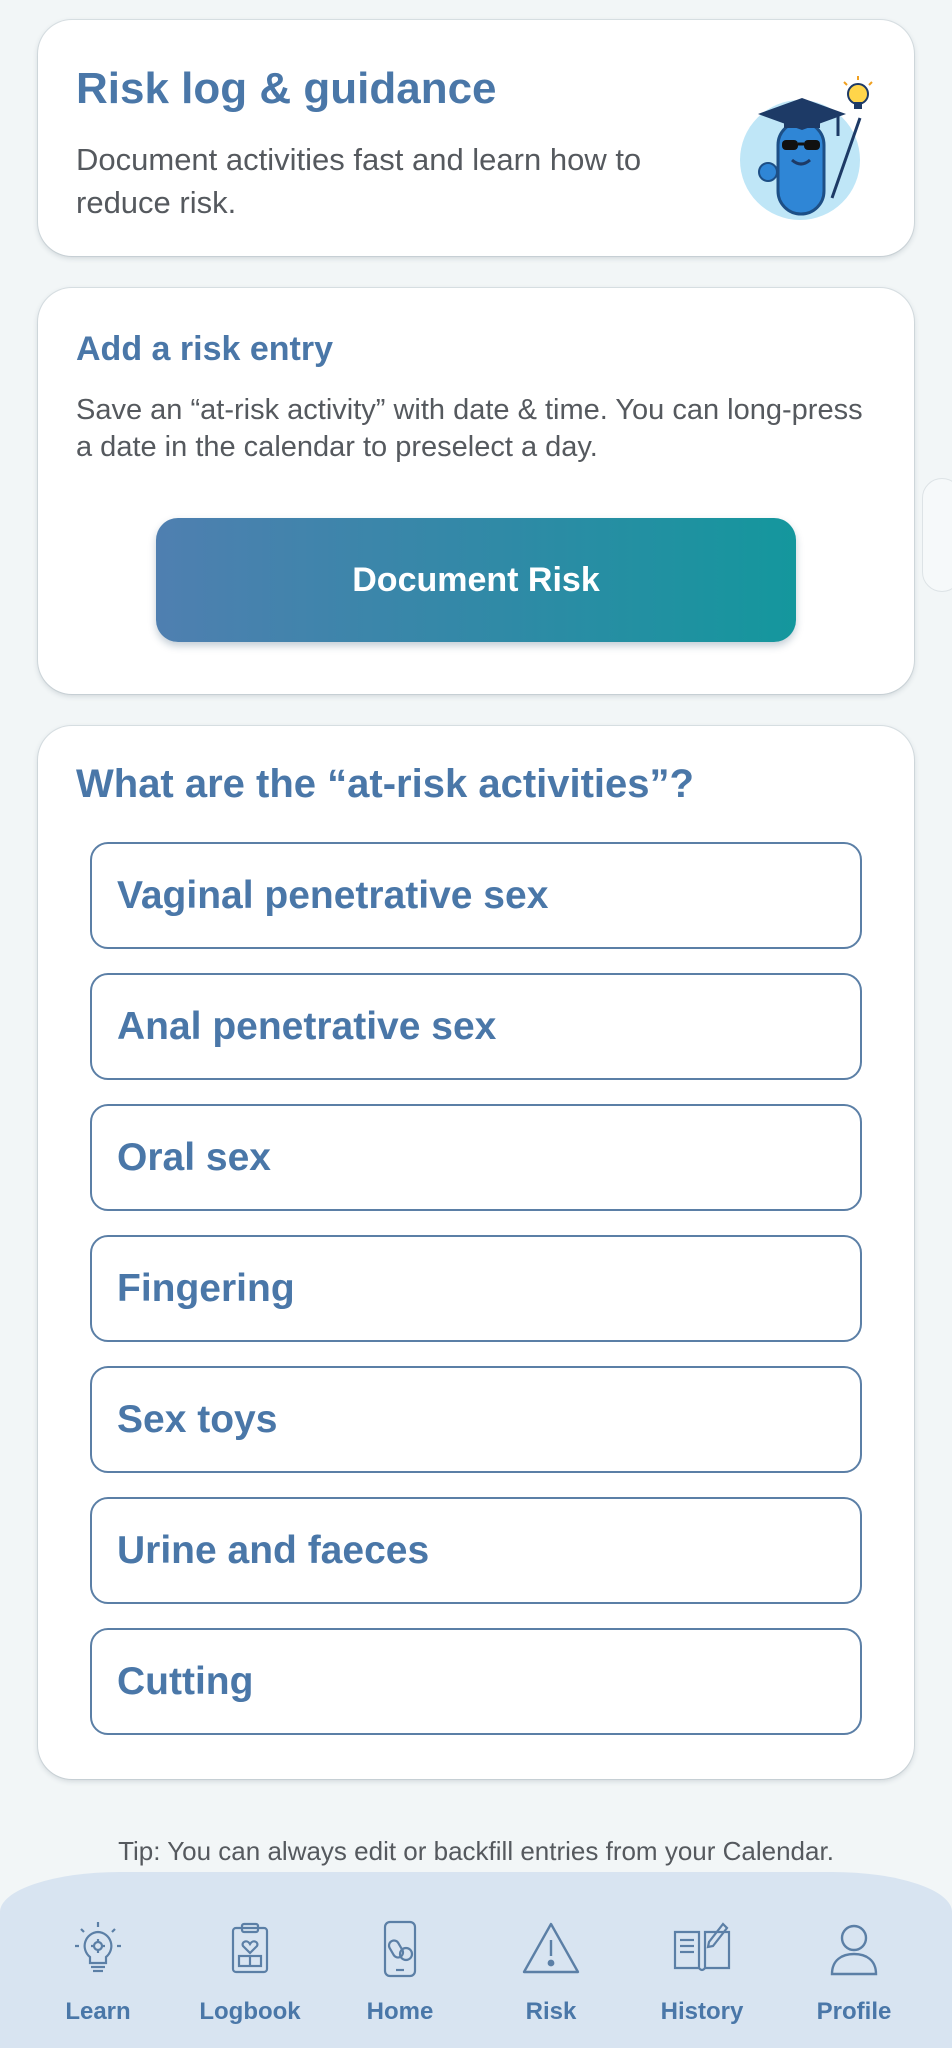 The image size is (952, 2048). I want to click on activity-item-anal: Anal penetrative sex, so click(476, 1026).